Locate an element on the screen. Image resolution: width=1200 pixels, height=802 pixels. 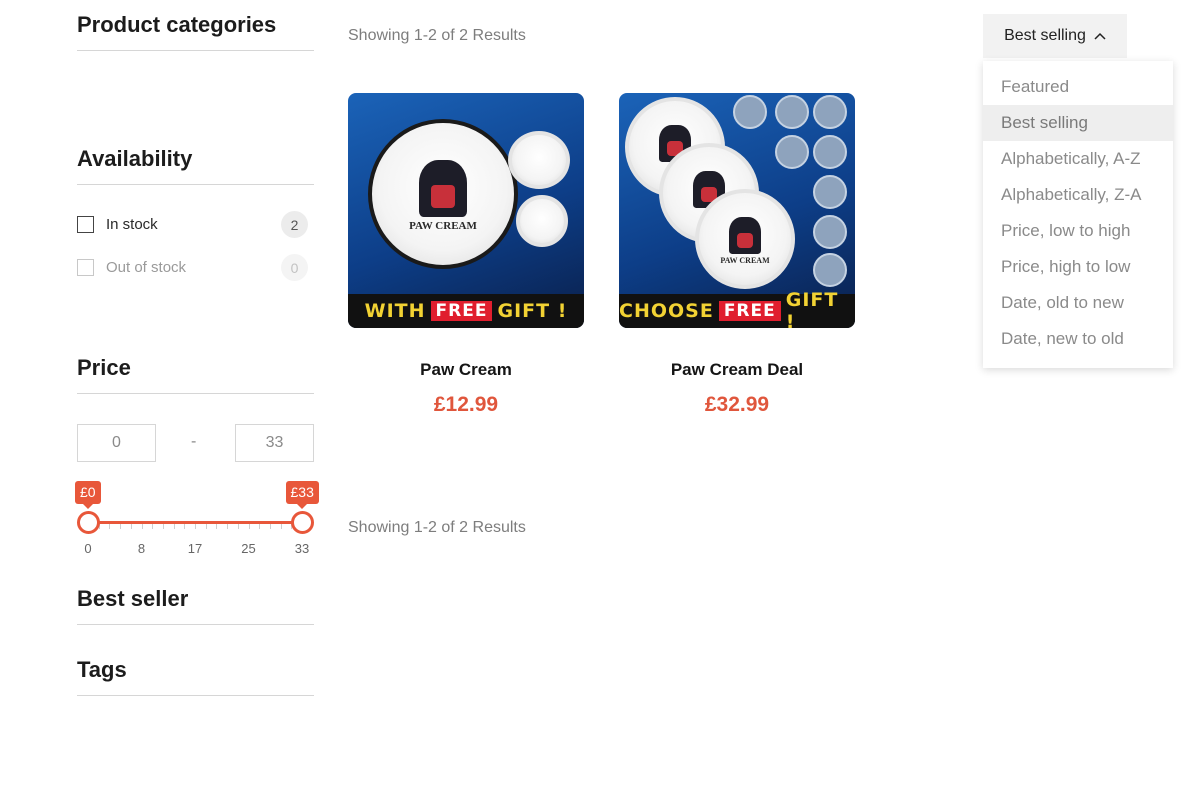
slider-tick-label: 0 is located at coordinates (88, 548).